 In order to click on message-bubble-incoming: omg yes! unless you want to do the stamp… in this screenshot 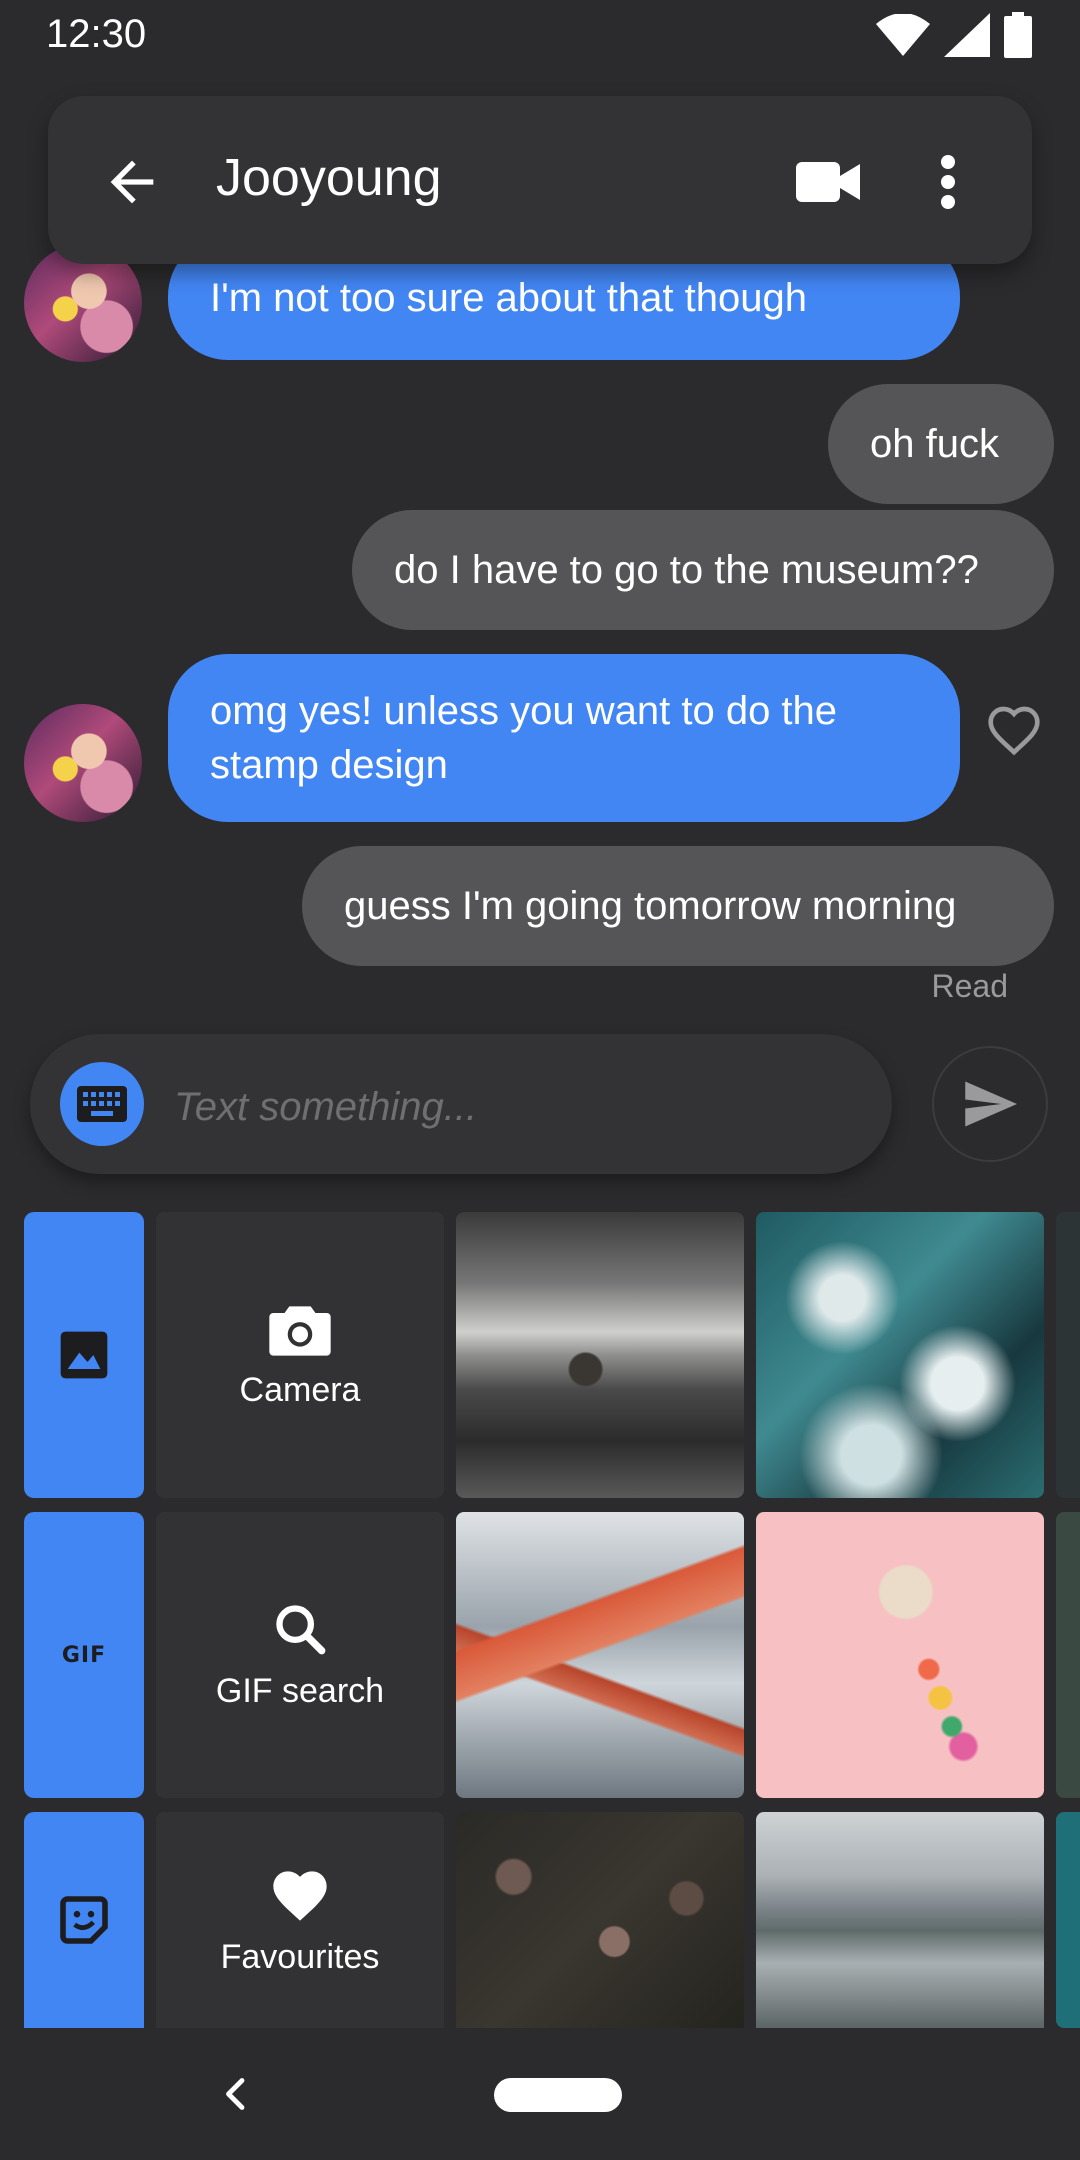, I will do `click(564, 738)`.